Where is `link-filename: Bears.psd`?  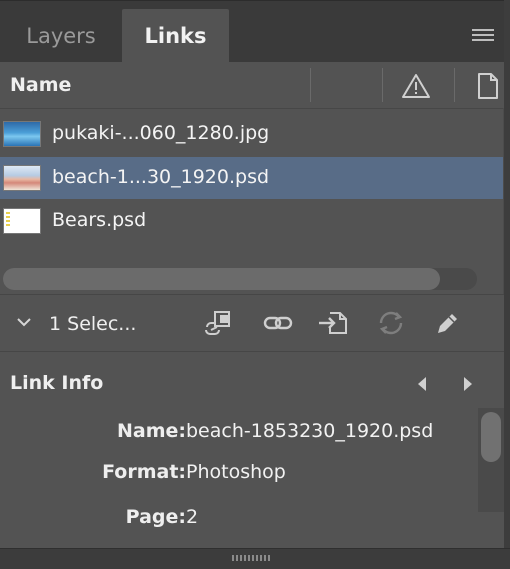 link-filename: Bears.psd is located at coordinates (99, 220).